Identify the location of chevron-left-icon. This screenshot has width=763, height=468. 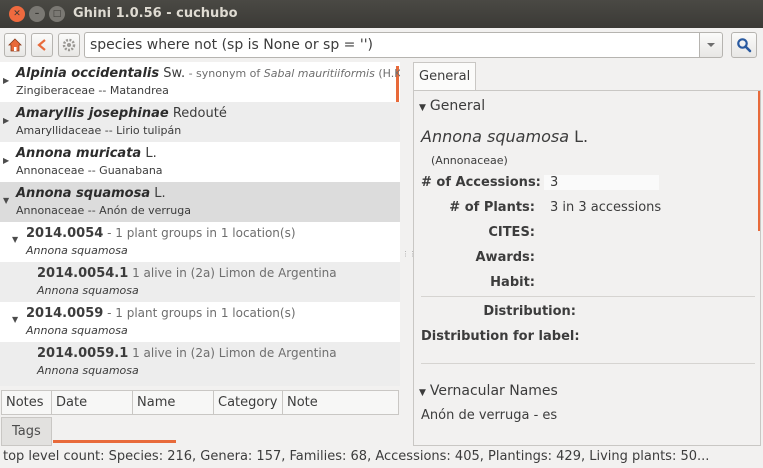
(41, 45).